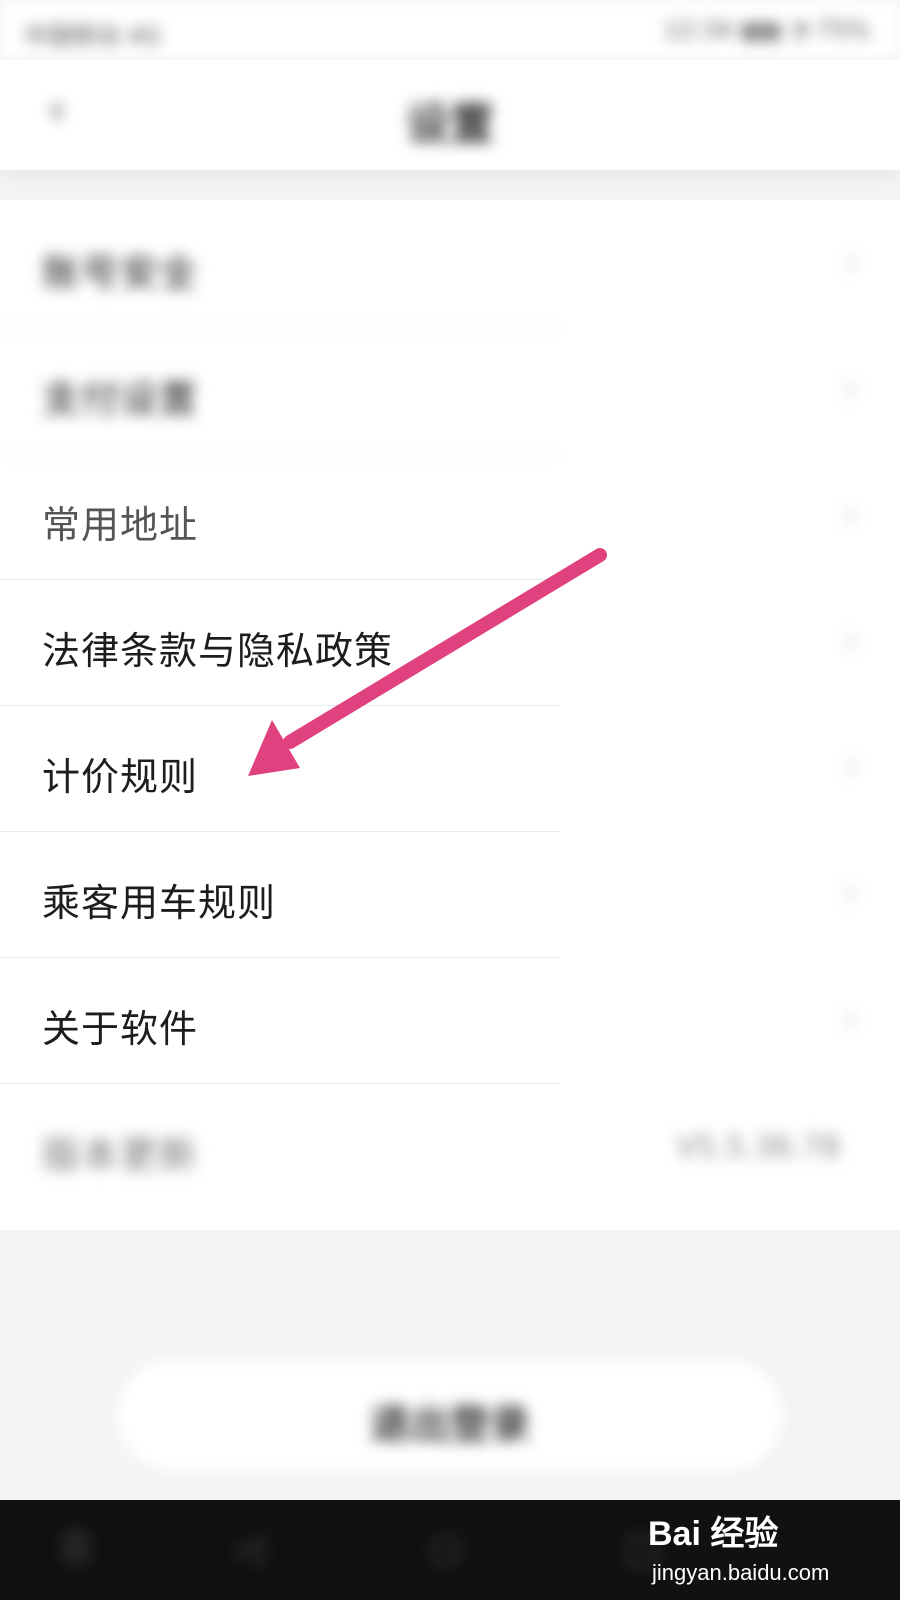  What do you see at coordinates (450, 1146) in the screenshot?
I see `settings-item-version-update: 版本更新 V5.5.36.78` at bounding box center [450, 1146].